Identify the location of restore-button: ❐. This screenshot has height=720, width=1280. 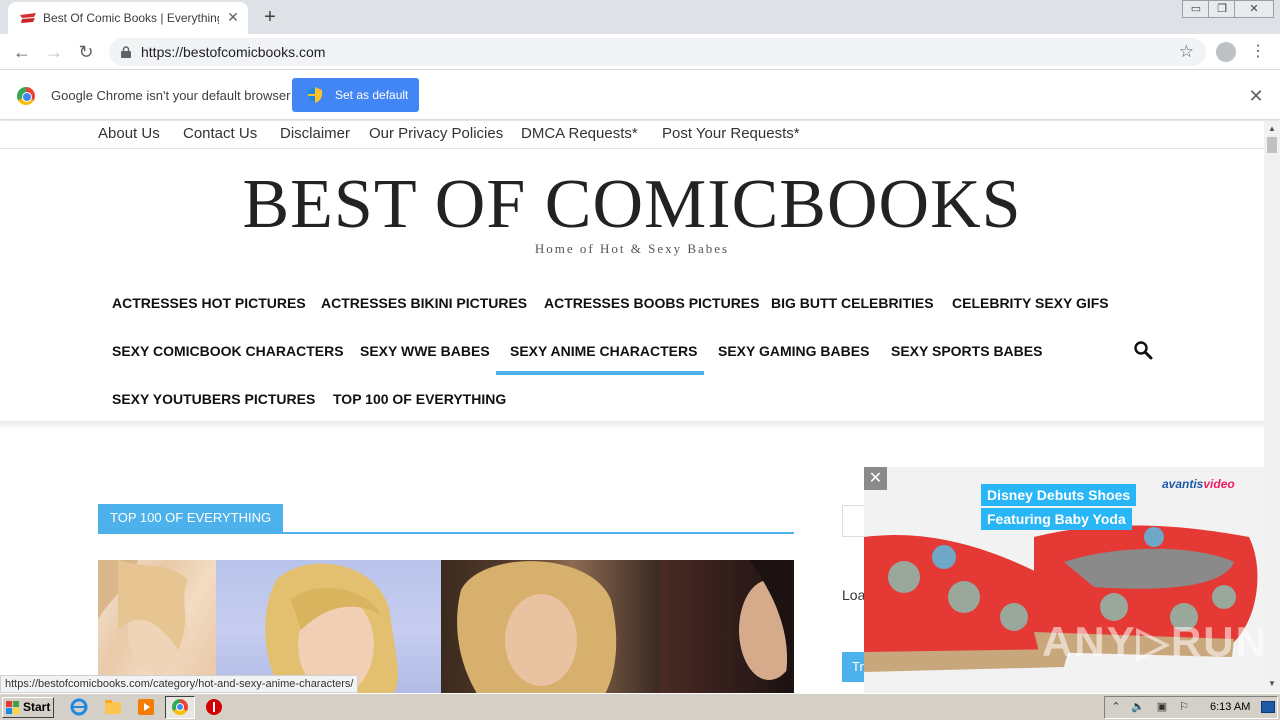
(1222, 9).